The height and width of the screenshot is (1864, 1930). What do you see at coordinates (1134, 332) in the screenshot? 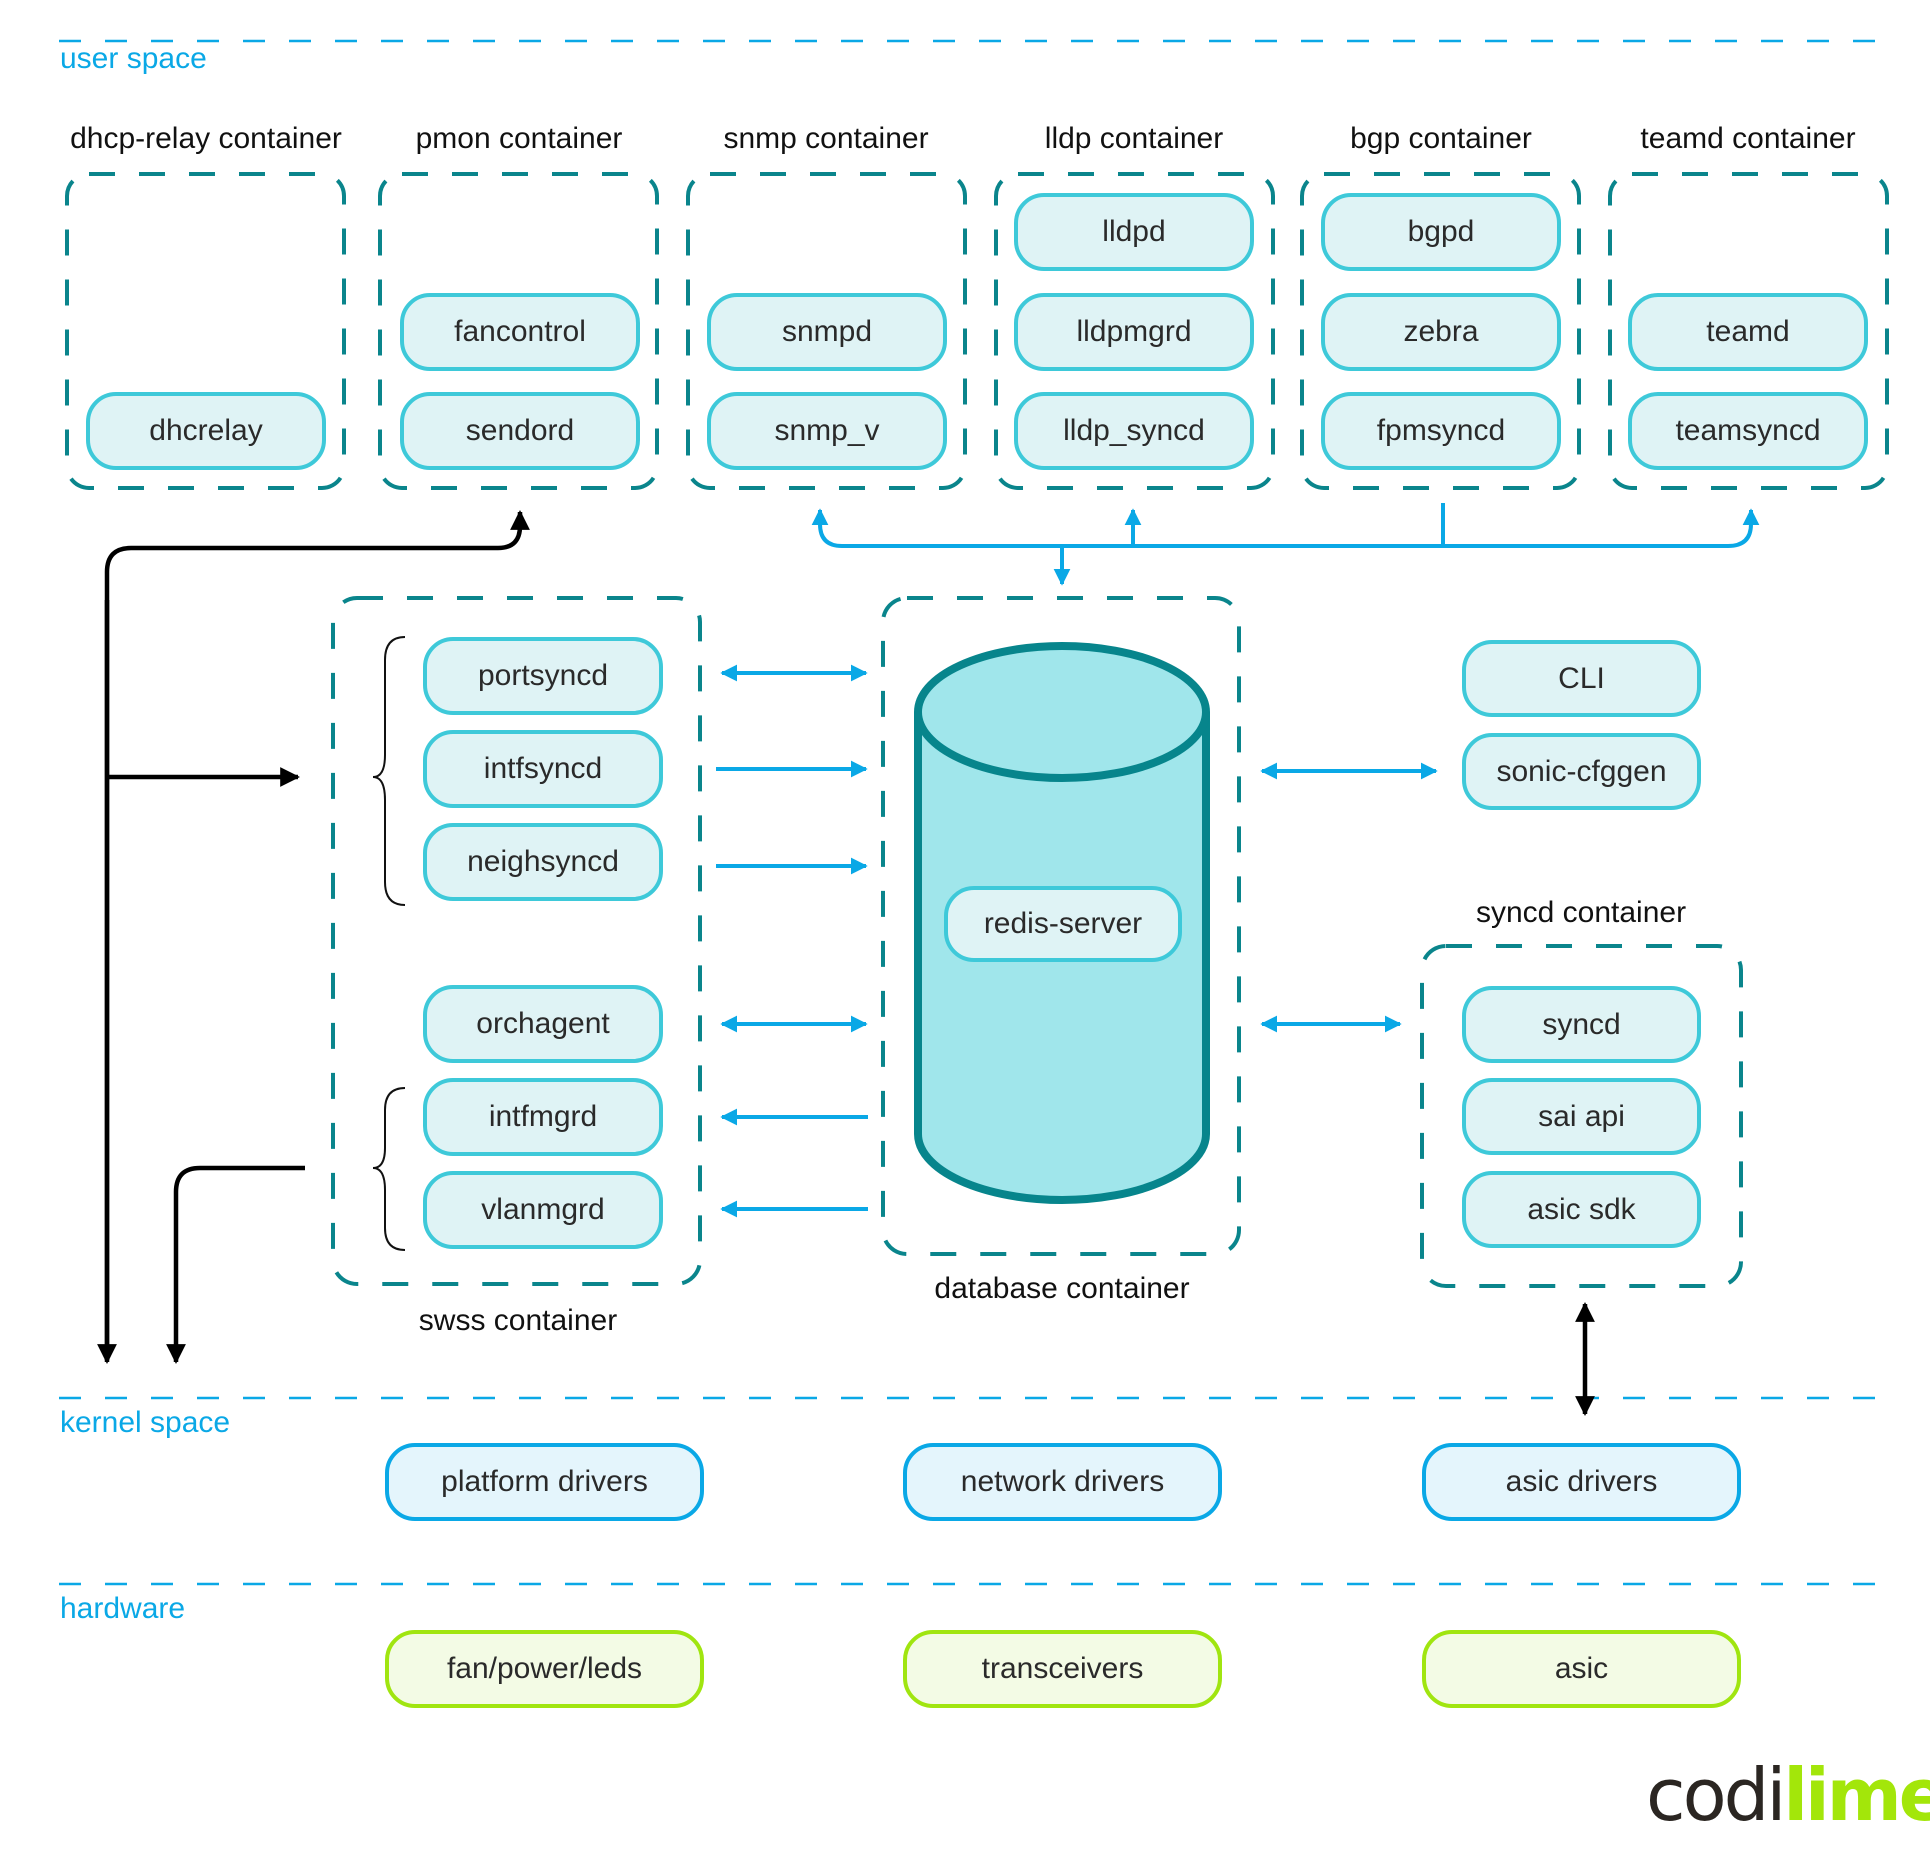
I see `process-lldpmgrd: lldpmgrd` at bounding box center [1134, 332].